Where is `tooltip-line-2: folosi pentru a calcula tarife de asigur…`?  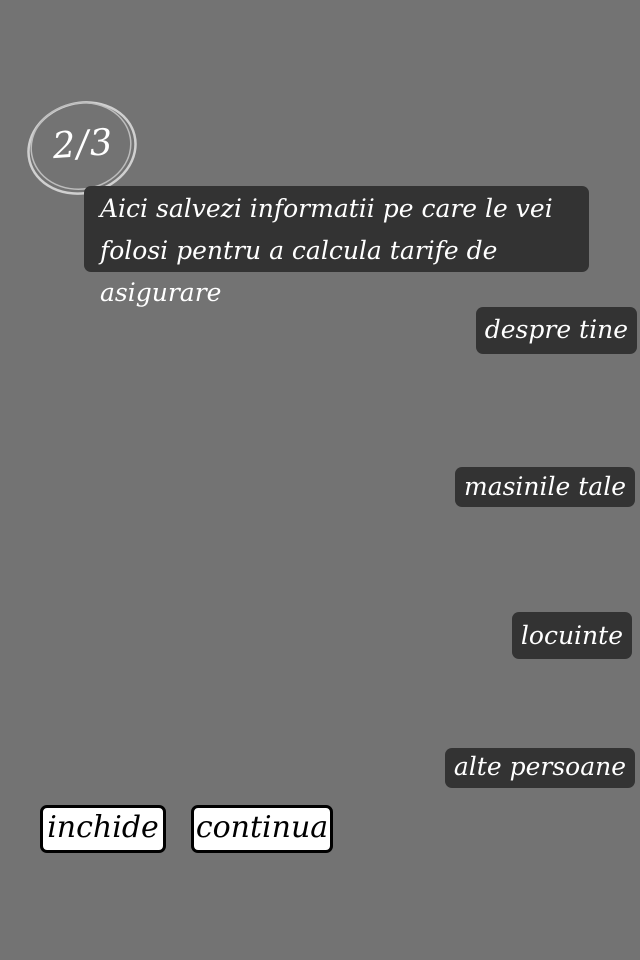
tooltip-line-2: folosi pentru a calcula tarife de asigur… is located at coordinates (299, 271).